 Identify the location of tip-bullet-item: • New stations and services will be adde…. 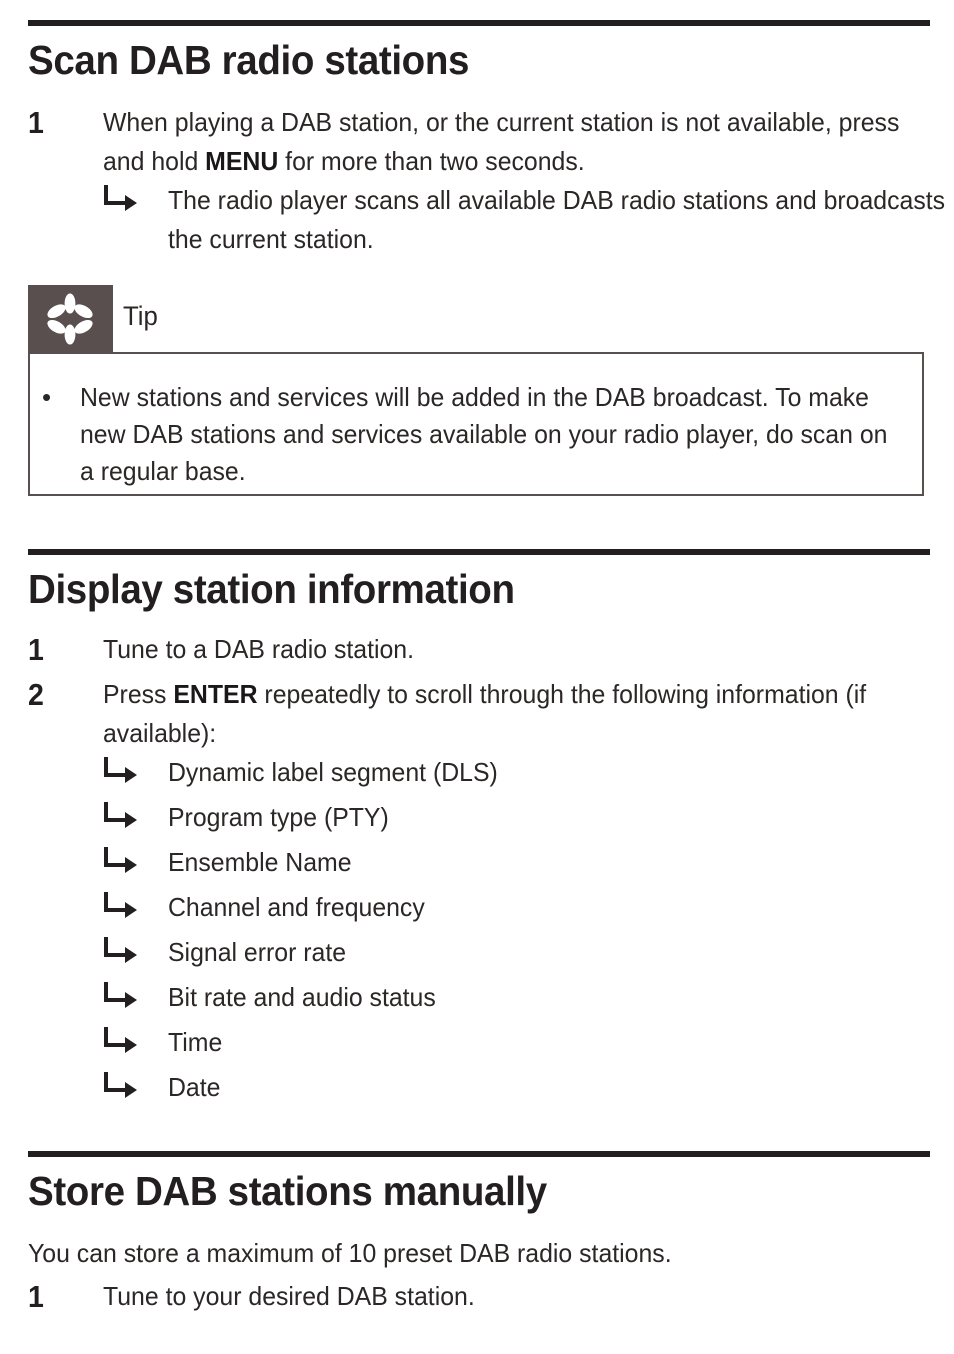
(475, 434).